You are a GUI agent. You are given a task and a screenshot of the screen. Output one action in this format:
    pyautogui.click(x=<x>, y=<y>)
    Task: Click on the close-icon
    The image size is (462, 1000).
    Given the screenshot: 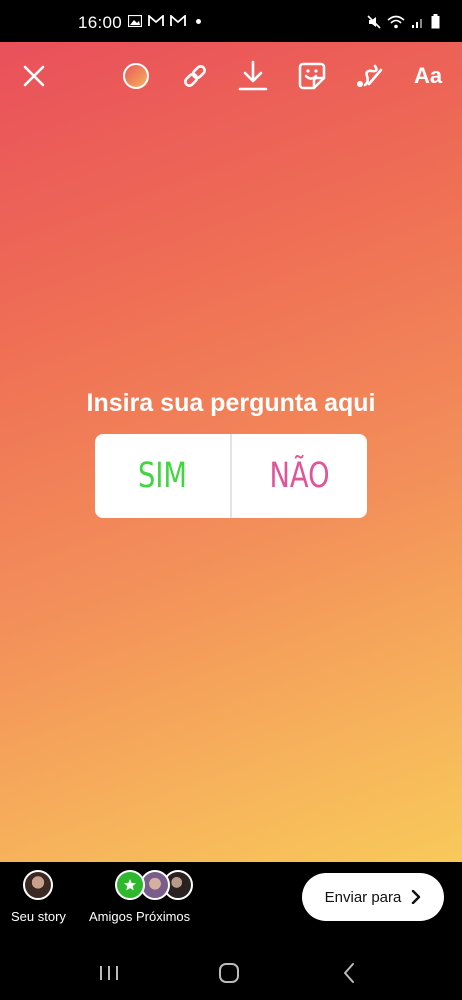 What is the action you would take?
    pyautogui.click(x=34, y=76)
    